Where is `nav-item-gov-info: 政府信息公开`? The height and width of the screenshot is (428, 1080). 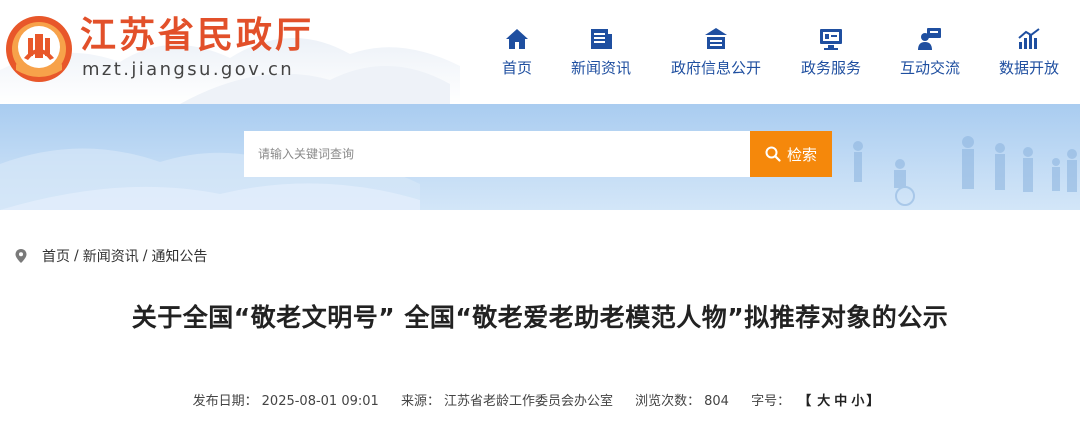 nav-item-gov-info: 政府信息公开 is located at coordinates (716, 56).